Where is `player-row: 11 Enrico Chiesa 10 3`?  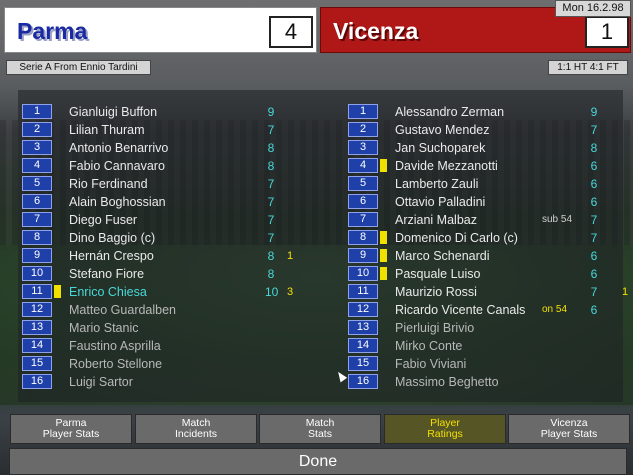 player-row: 11 Enrico Chiesa 10 3 is located at coordinates (167, 292).